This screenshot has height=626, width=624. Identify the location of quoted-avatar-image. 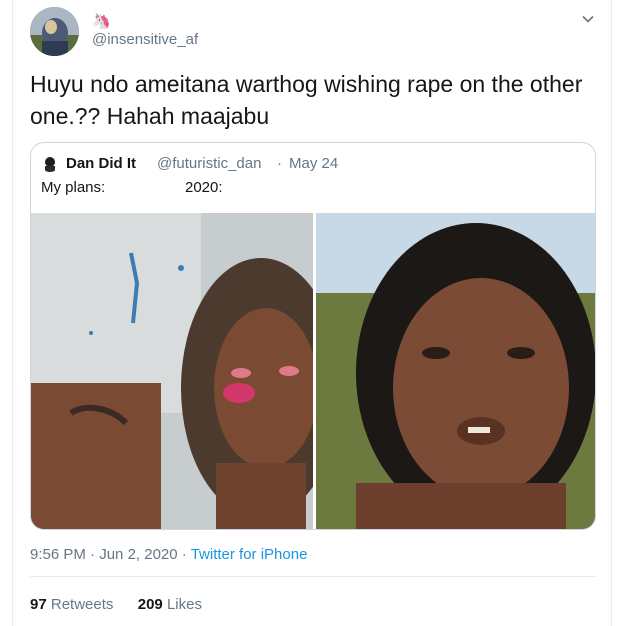
(50, 163).